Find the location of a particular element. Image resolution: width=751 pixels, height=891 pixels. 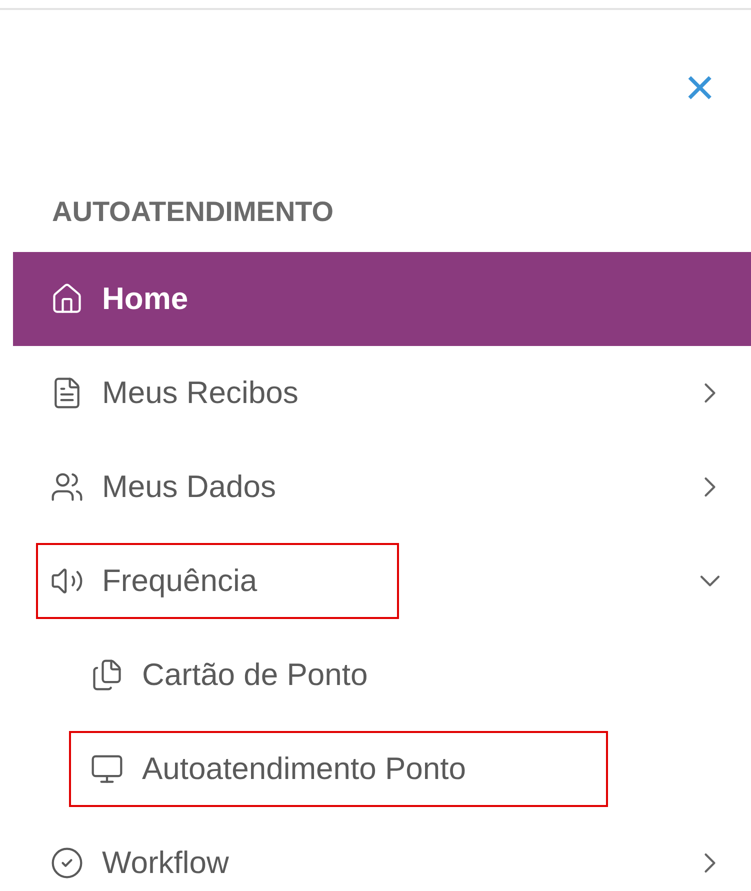

menu-item: Autoatendimento Ponto is located at coordinates (382, 769).